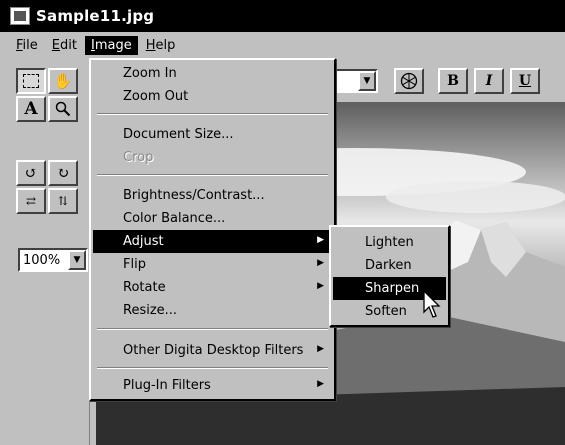 This screenshot has width=565, height=445. Describe the element at coordinates (354, 81) in the screenshot. I see `font-select: ▼` at that location.